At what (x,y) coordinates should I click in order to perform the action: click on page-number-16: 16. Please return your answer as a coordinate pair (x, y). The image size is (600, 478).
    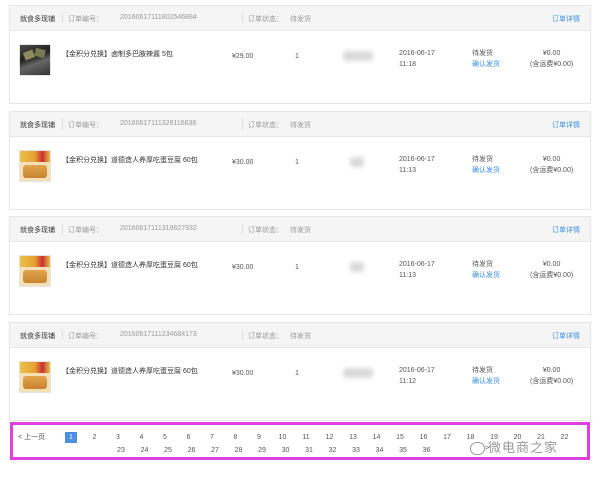
    Looking at the image, I should click on (424, 437).